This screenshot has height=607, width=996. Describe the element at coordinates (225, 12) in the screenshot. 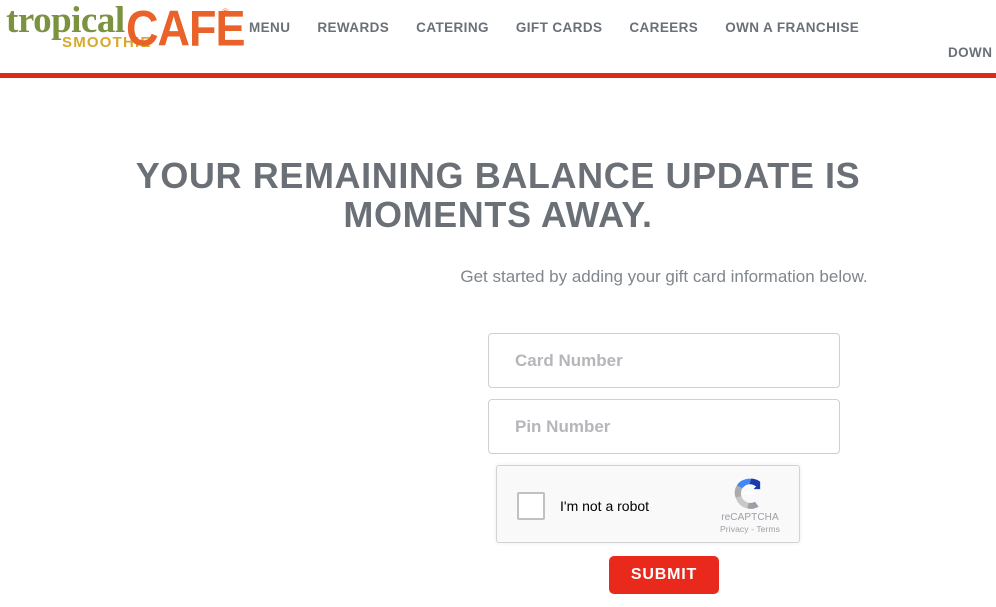

I see `logo-trademark-icon: ®` at that location.